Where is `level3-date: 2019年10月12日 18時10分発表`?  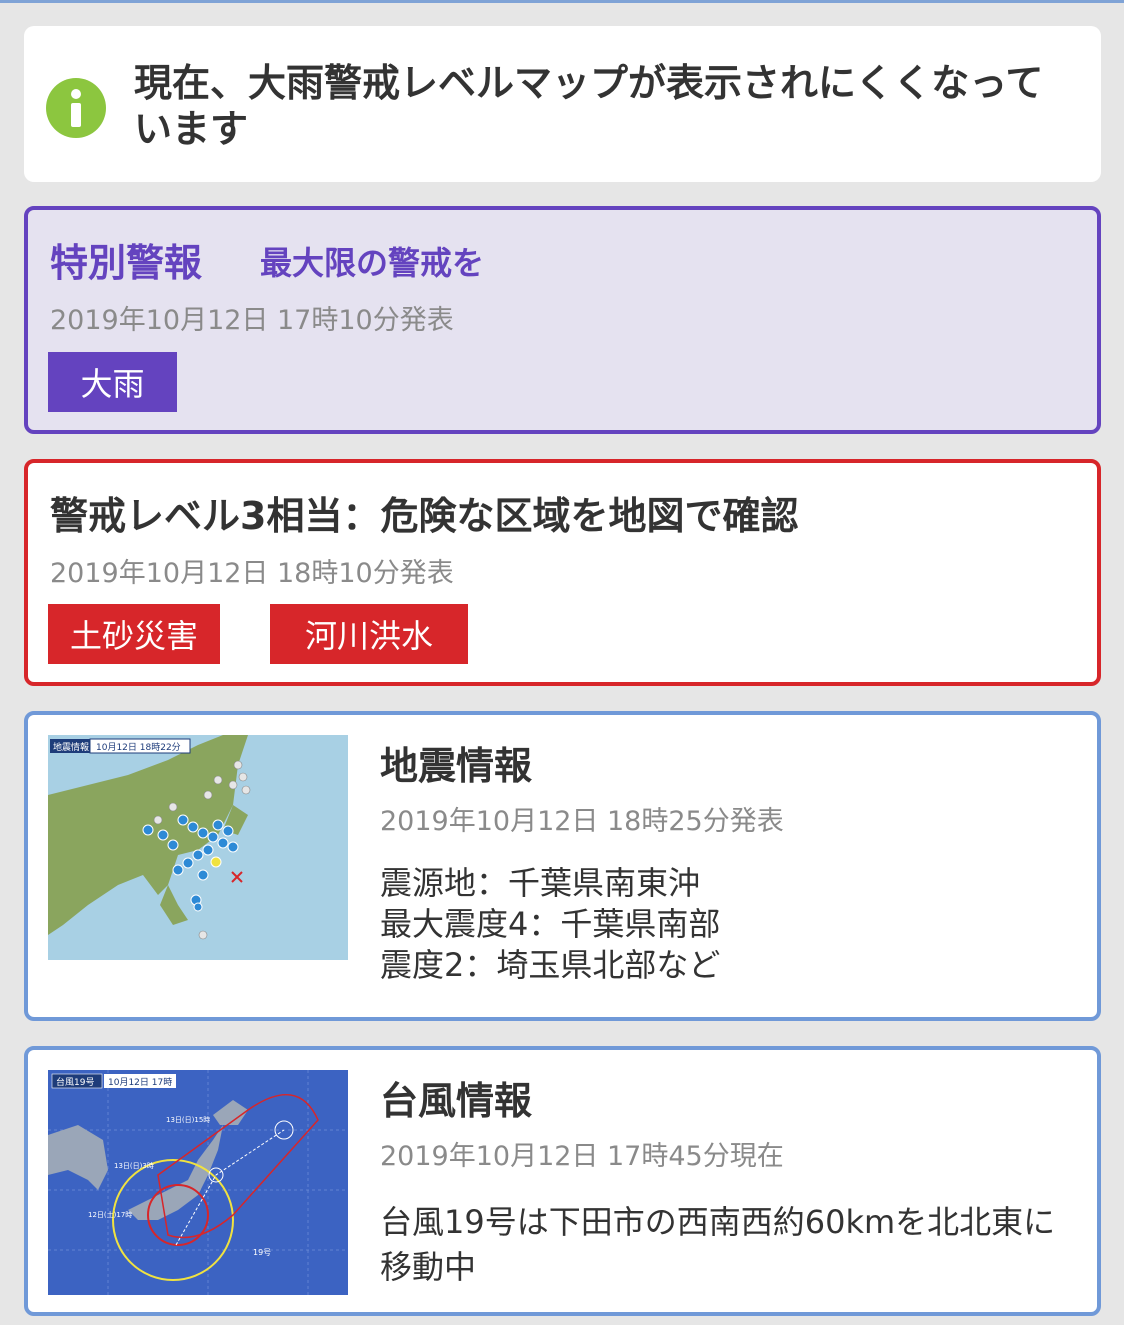
level3-date: 2019年10月12日 18時10分発表 is located at coordinates (252, 573).